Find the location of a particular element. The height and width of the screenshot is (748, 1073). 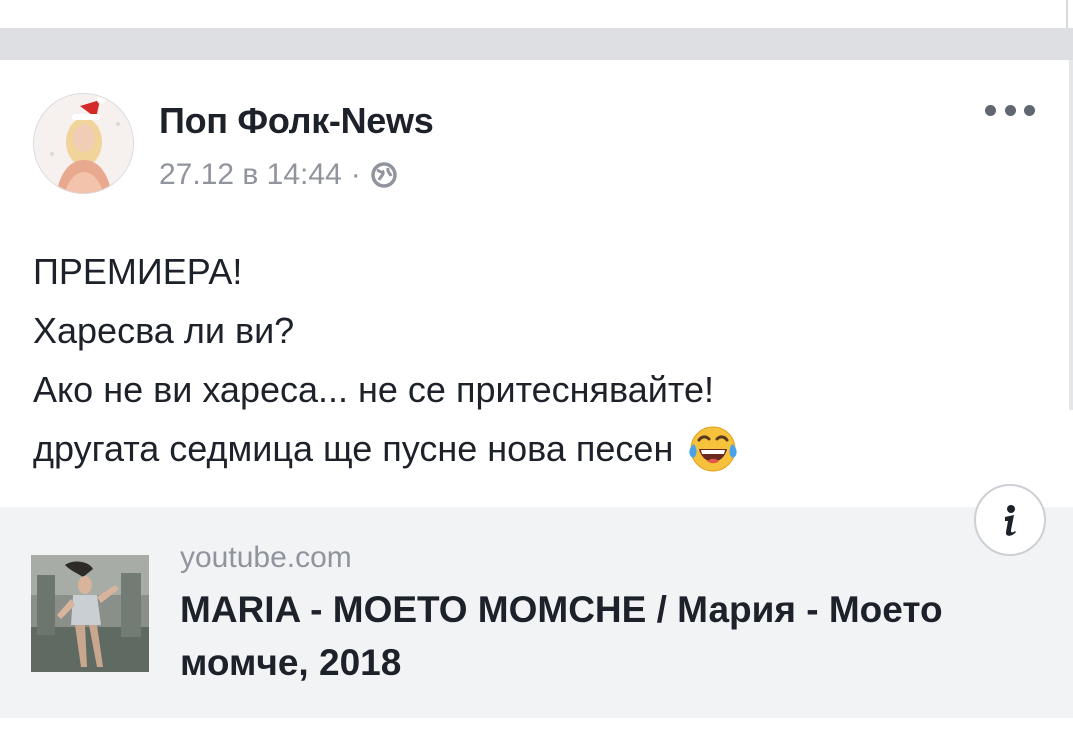

avatar-image is located at coordinates (83, 143).